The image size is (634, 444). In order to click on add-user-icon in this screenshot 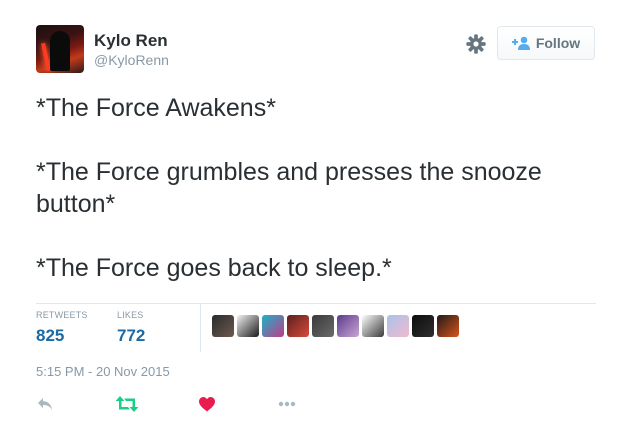, I will do `click(520, 43)`.